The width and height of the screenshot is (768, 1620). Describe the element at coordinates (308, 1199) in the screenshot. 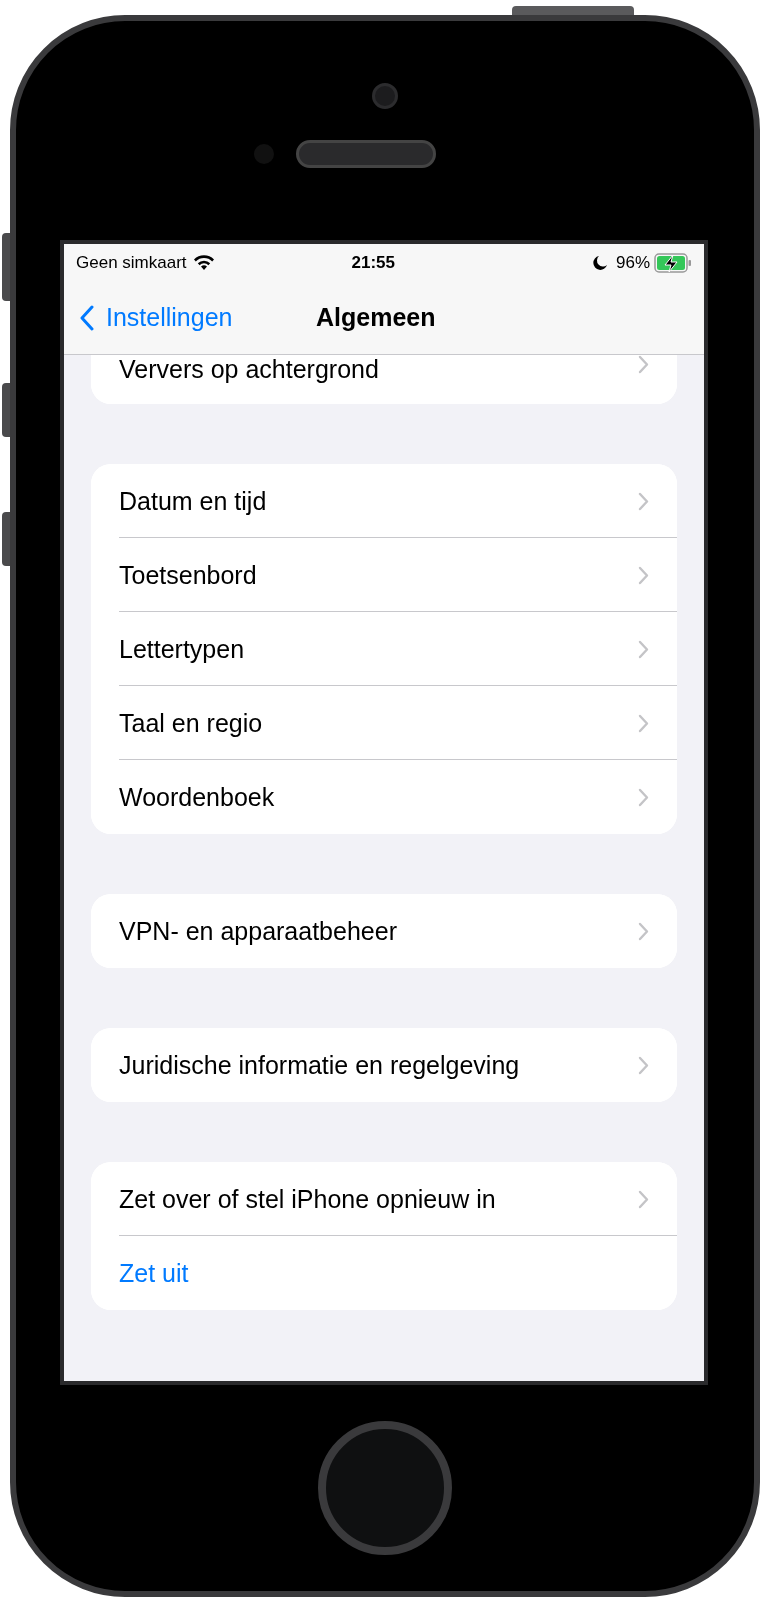

I see `row-label: Zet over of stel iPhone opnieuw in` at that location.